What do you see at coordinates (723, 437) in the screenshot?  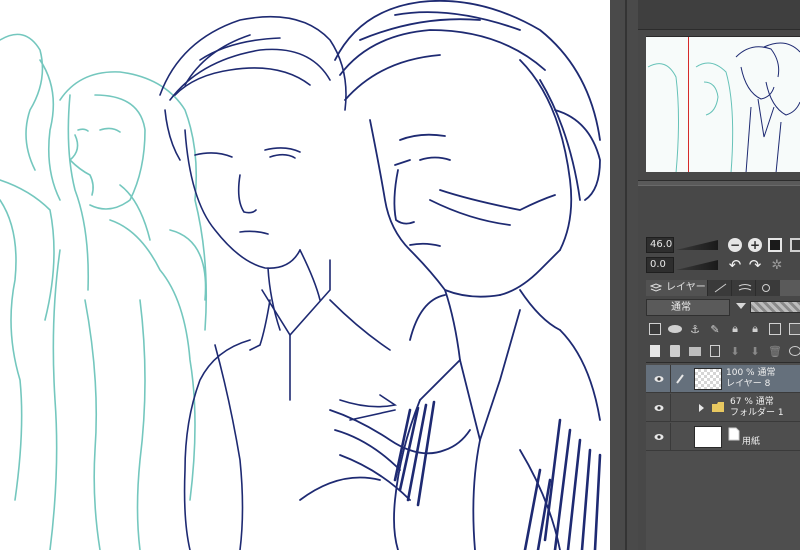 I see `layer-row-paper: 用紙` at bounding box center [723, 437].